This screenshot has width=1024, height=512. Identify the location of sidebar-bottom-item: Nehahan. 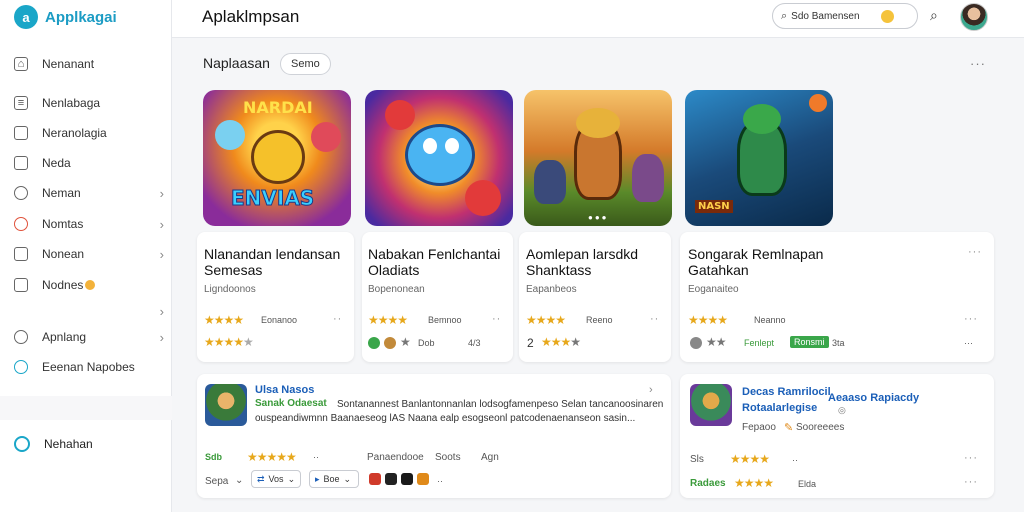
(53, 444).